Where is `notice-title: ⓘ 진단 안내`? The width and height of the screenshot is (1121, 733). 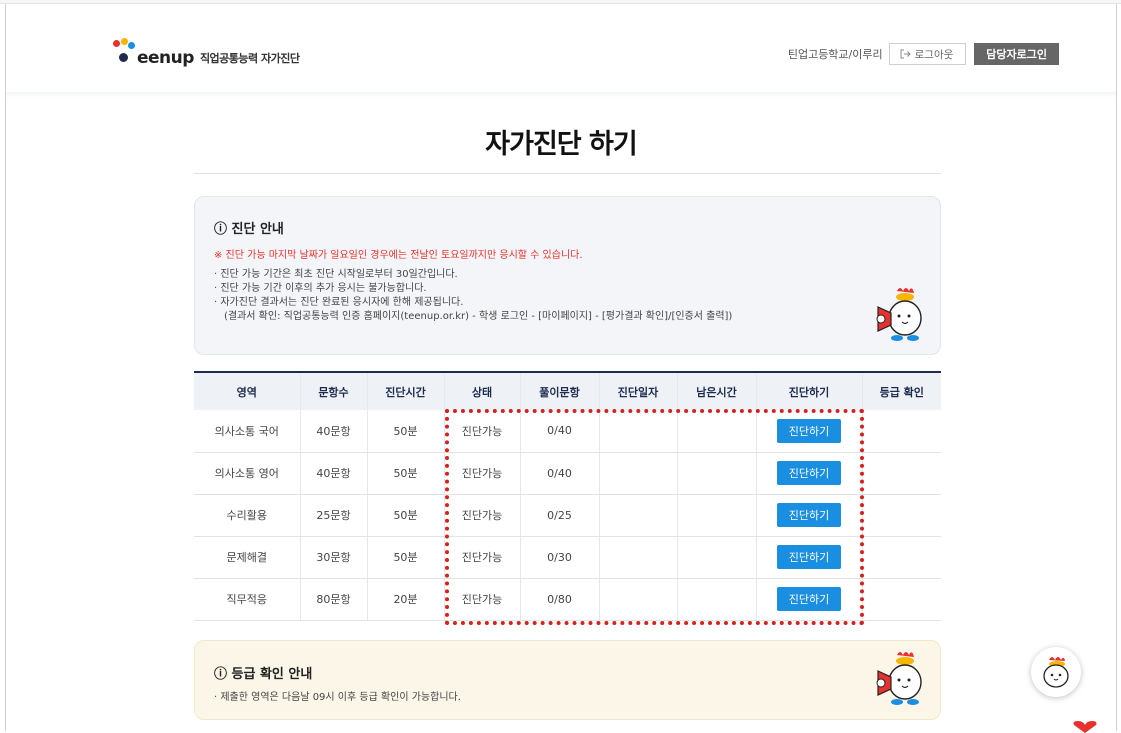
notice-title: ⓘ 진단 안내 is located at coordinates (249, 229).